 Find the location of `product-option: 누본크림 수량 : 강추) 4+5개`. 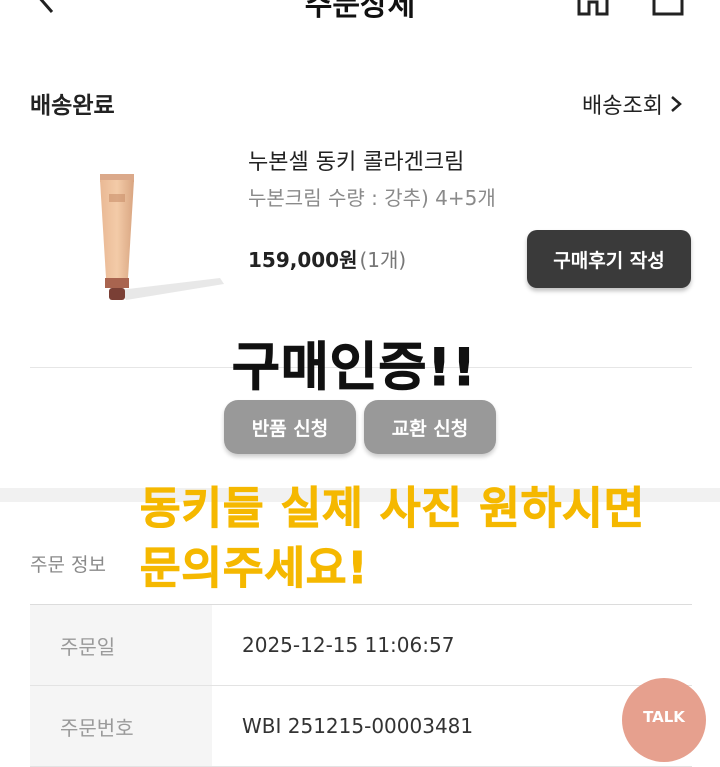

product-option: 누본크림 수량 : 강추) 4+5개 is located at coordinates (372, 198).